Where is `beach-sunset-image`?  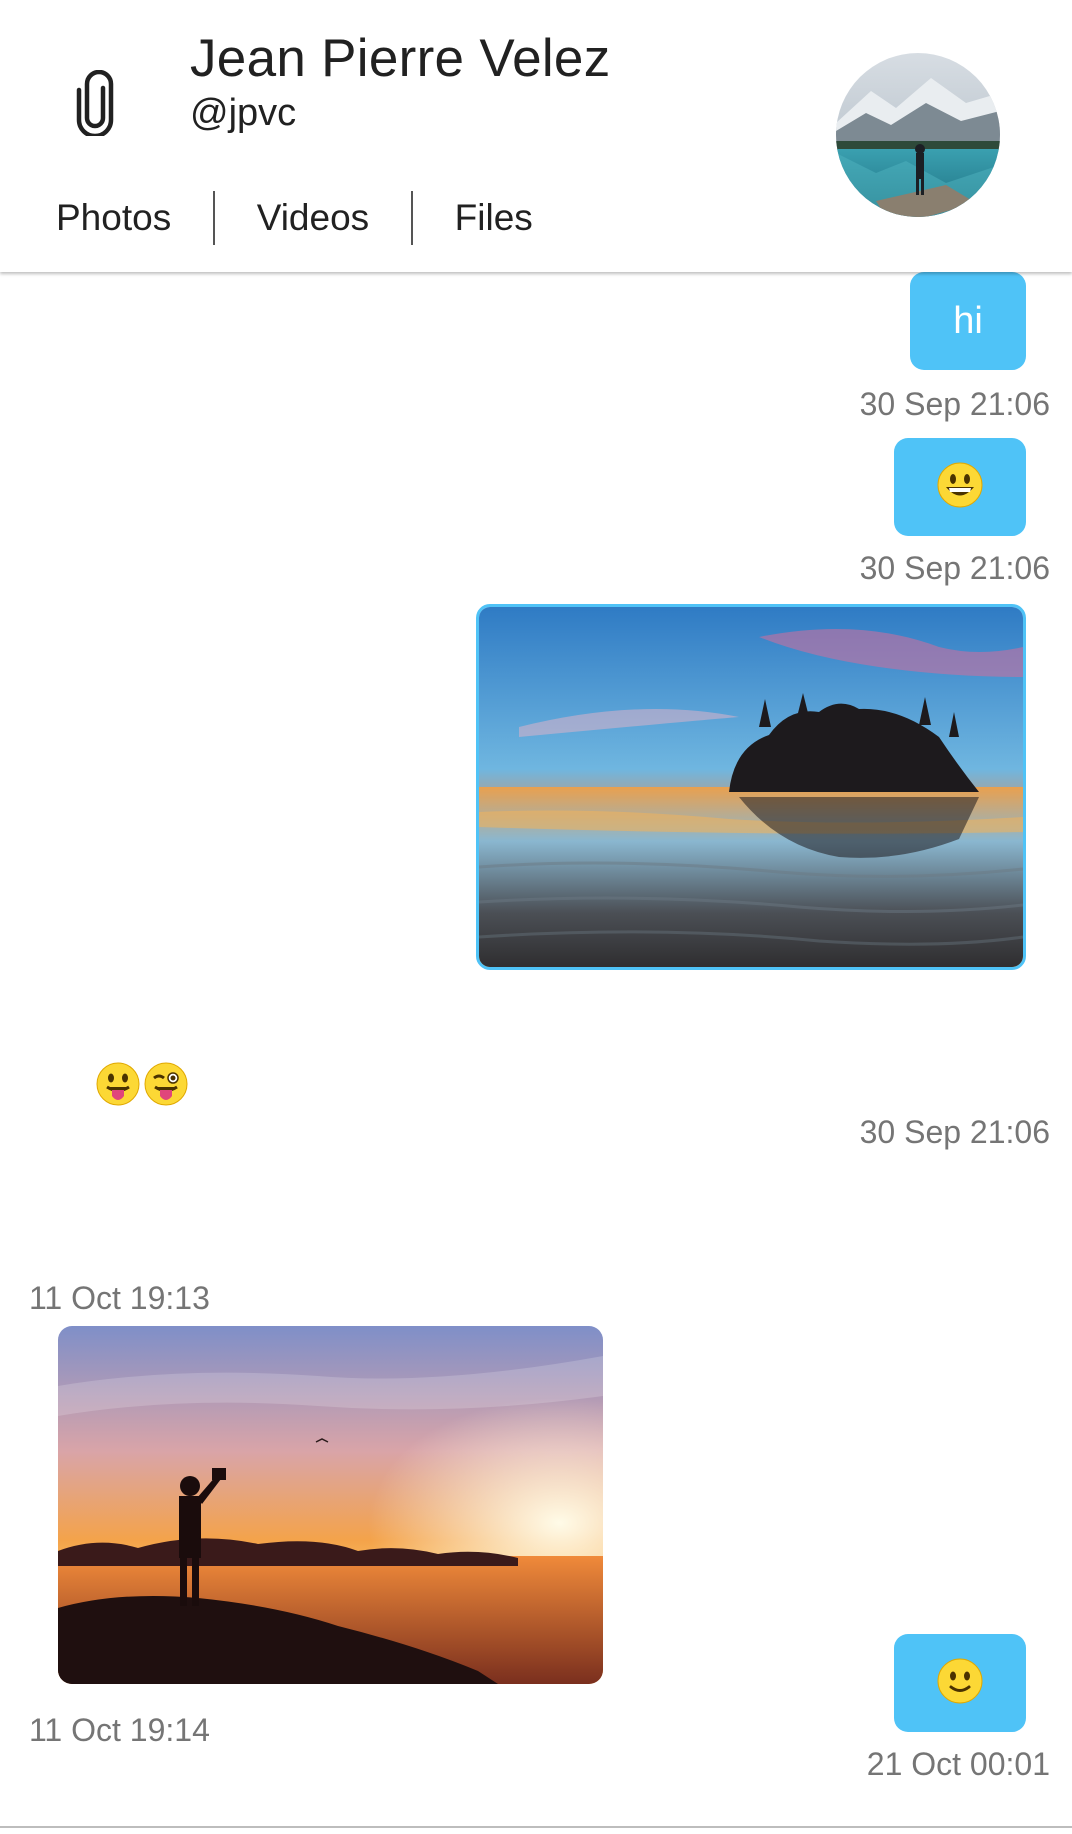 beach-sunset-image is located at coordinates (751, 787).